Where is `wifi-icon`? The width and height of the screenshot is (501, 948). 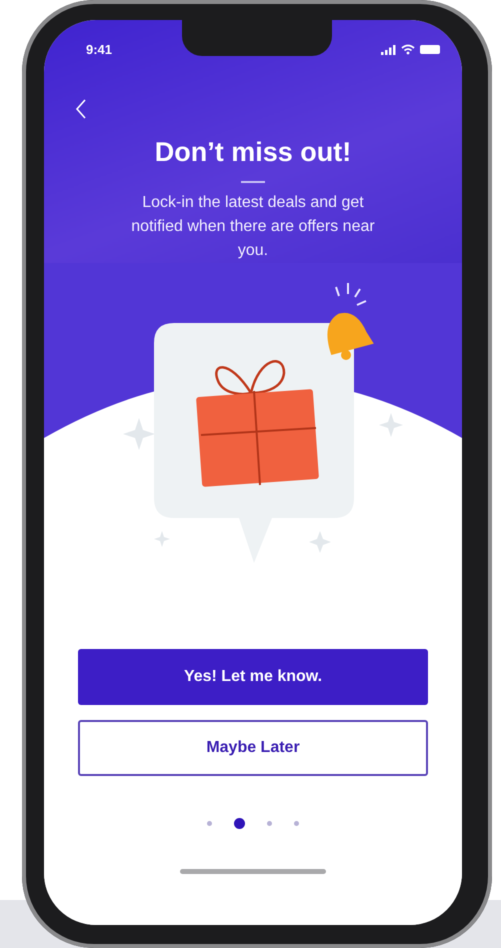
wifi-icon is located at coordinates (408, 49).